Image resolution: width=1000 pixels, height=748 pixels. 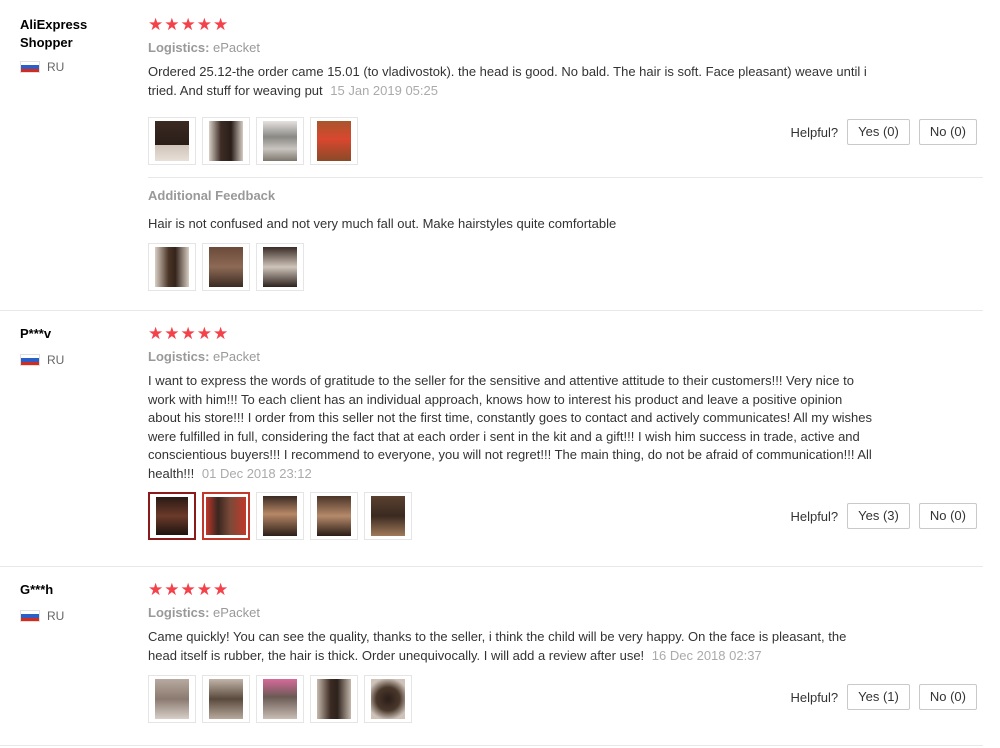 I want to click on reviewer-info: P***v RU, so click(x=75, y=346).